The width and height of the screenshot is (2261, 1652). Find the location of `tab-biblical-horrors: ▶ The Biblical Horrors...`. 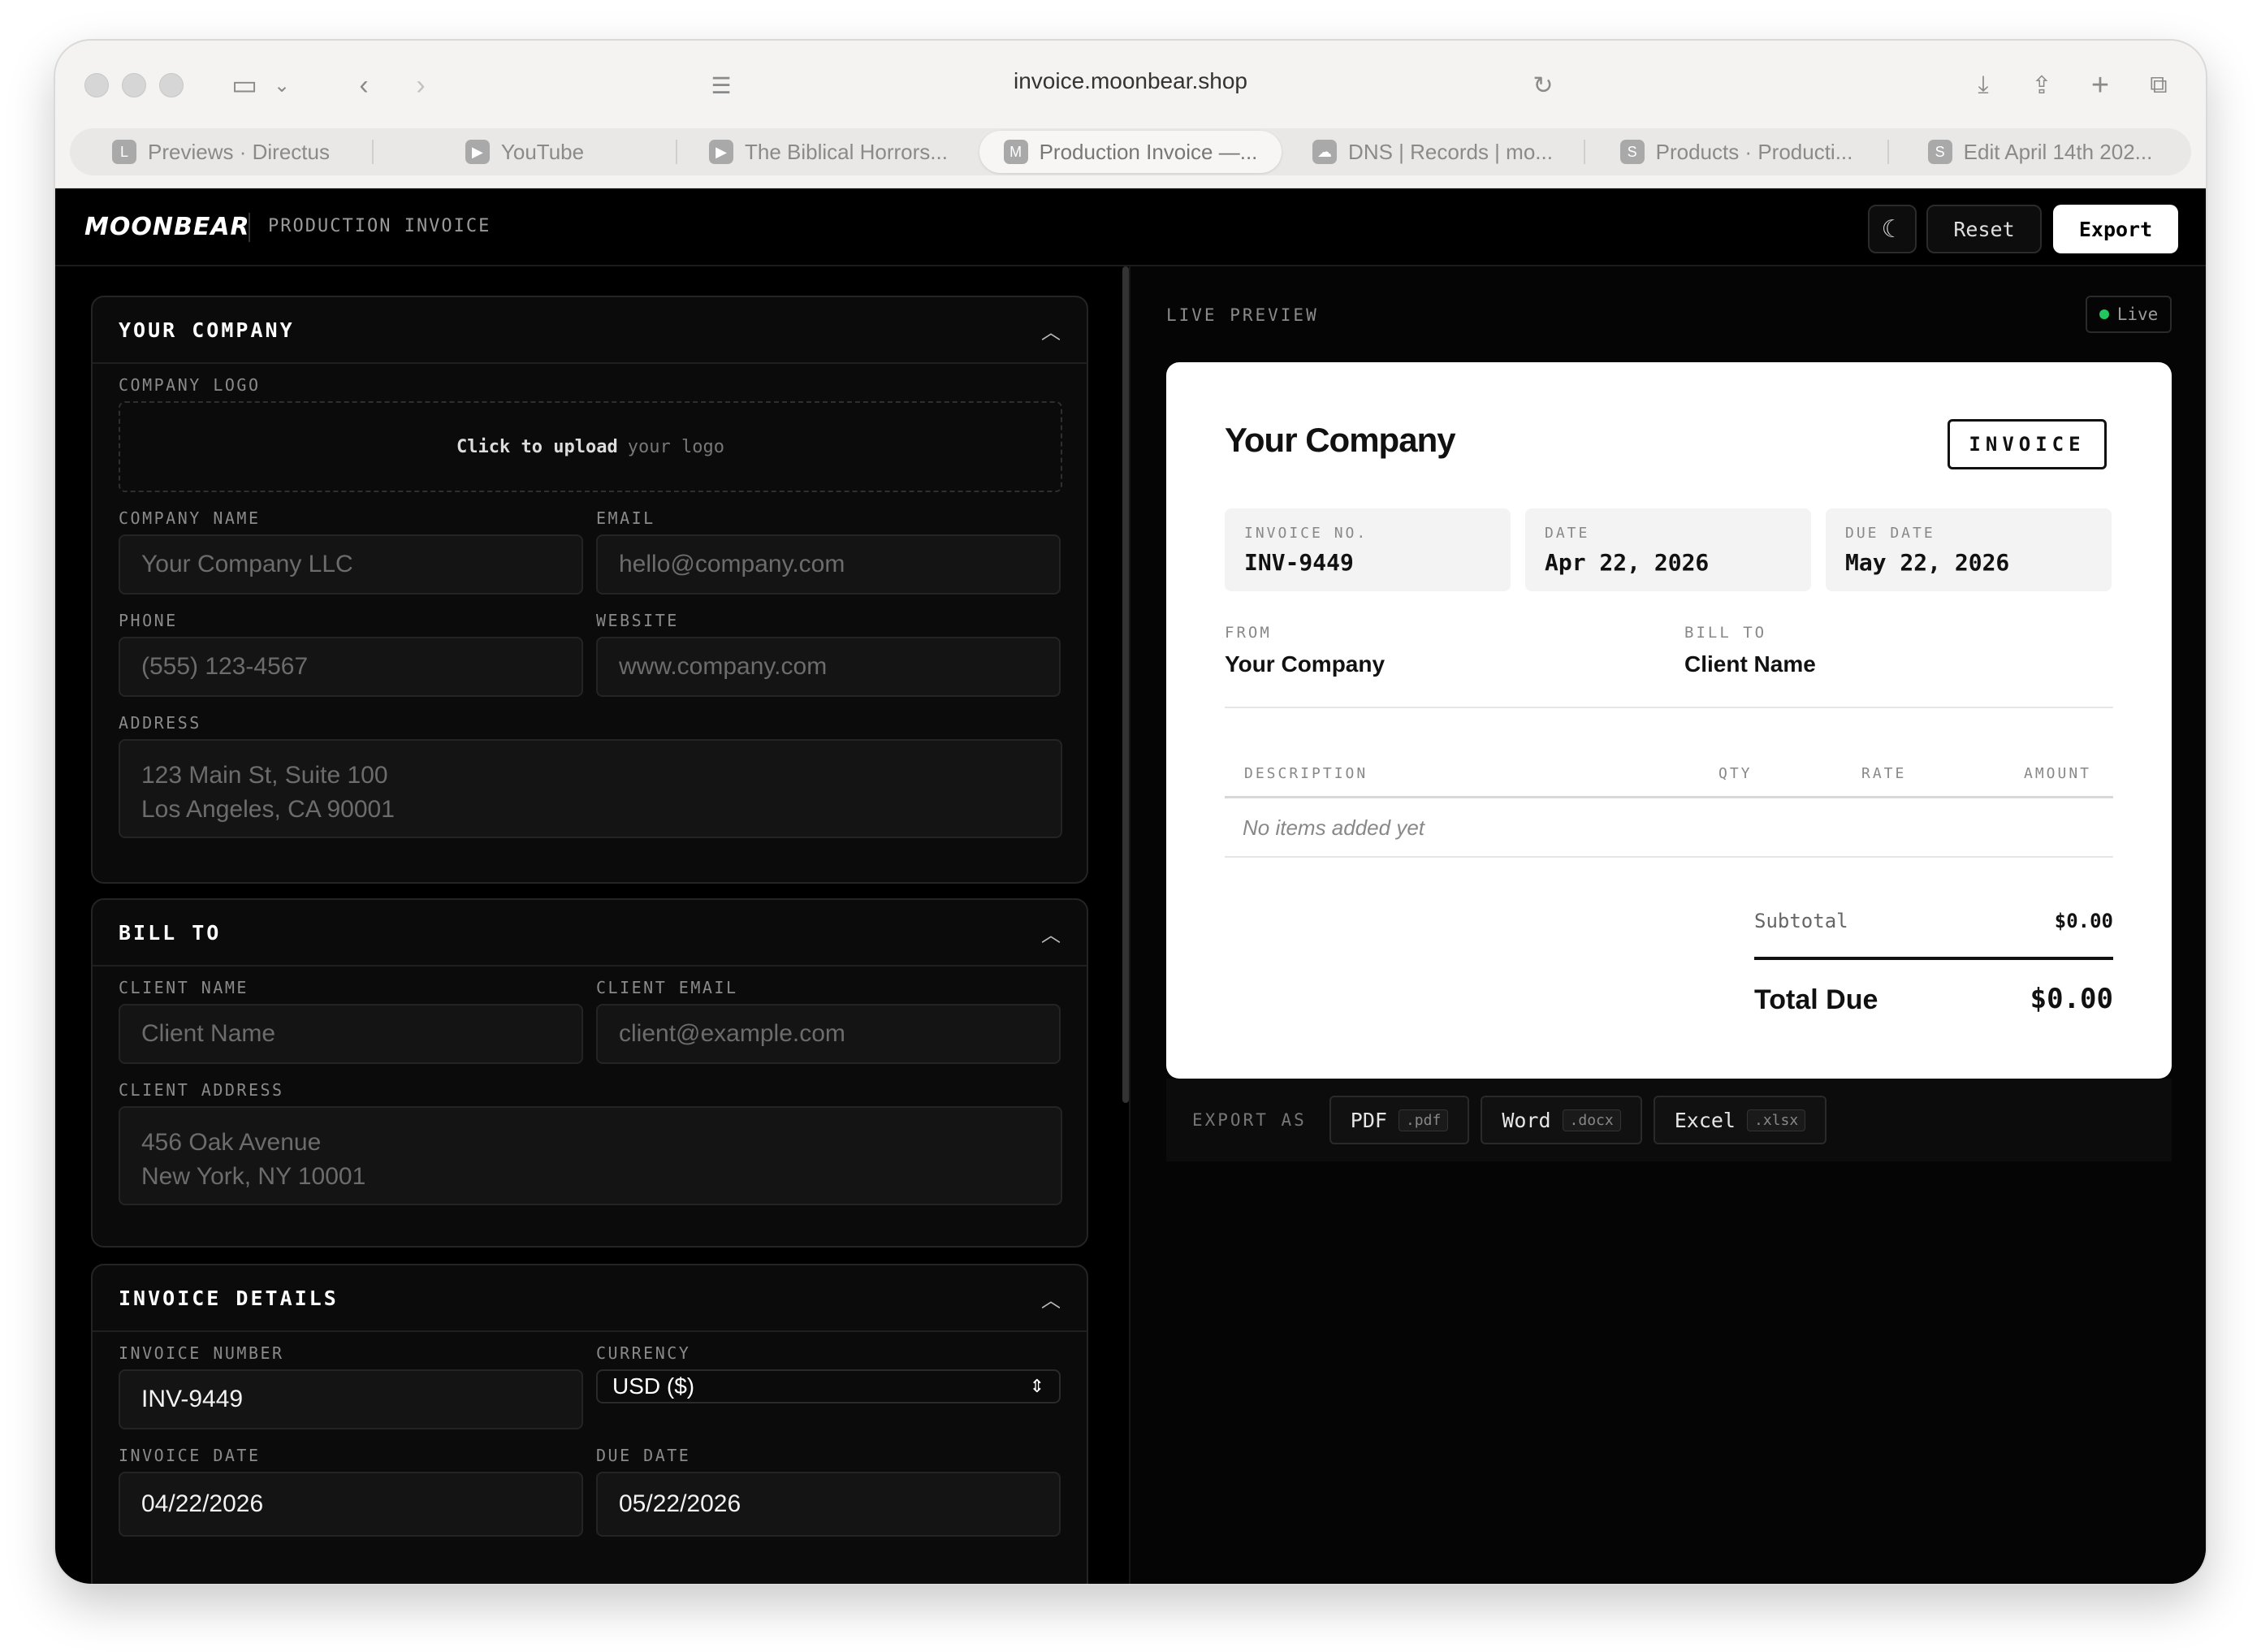

tab-biblical-horrors: ▶ The Biblical Horrors... is located at coordinates (828, 152).